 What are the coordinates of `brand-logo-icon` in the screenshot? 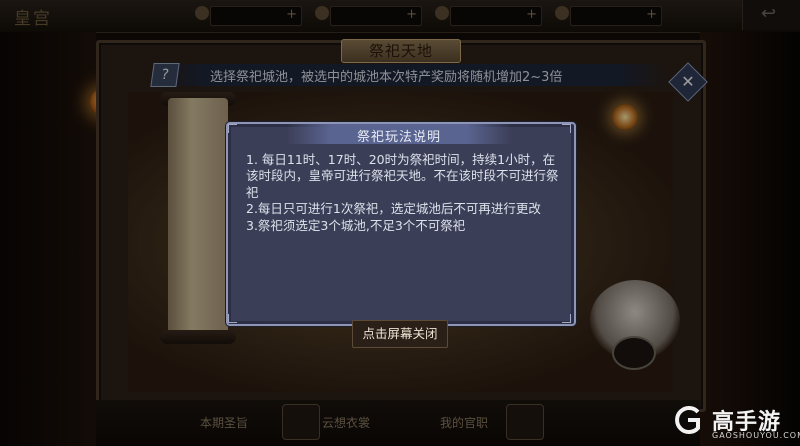 It's located at (687, 420).